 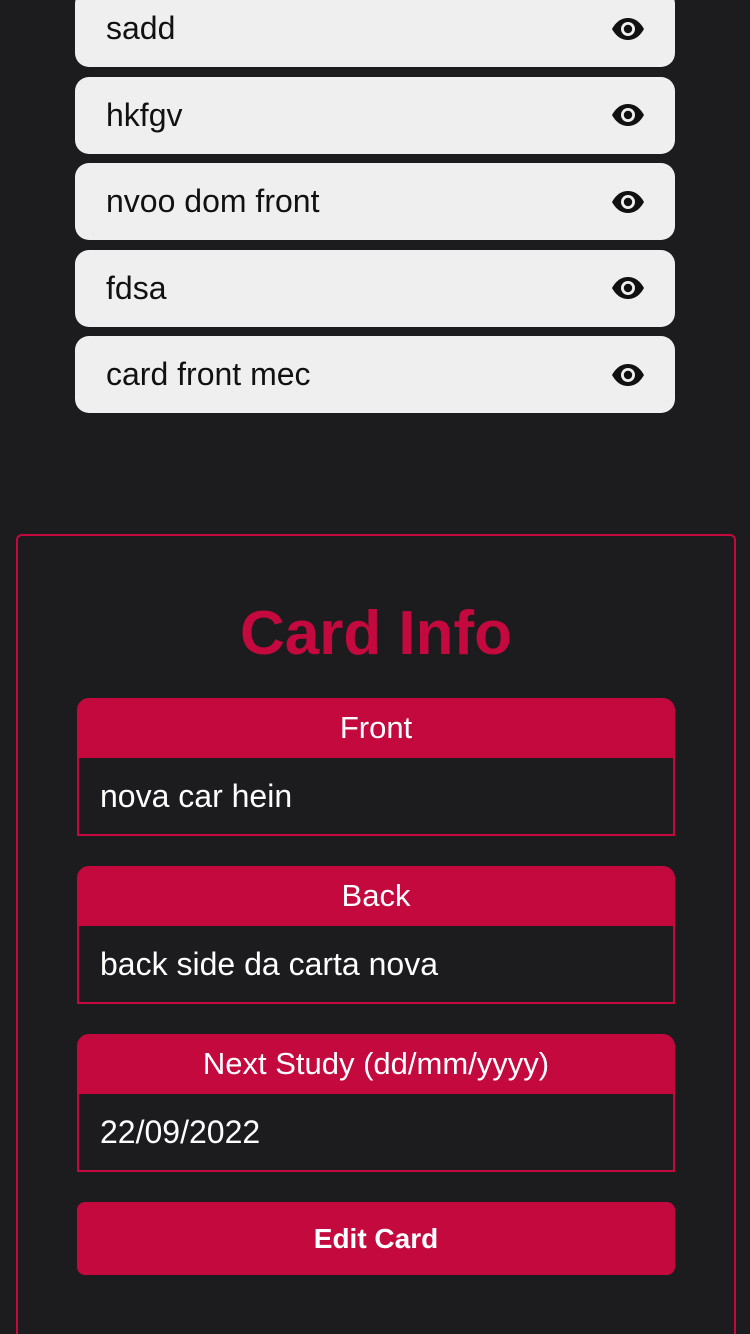 I want to click on card-item-label: fdsa, so click(x=136, y=287).